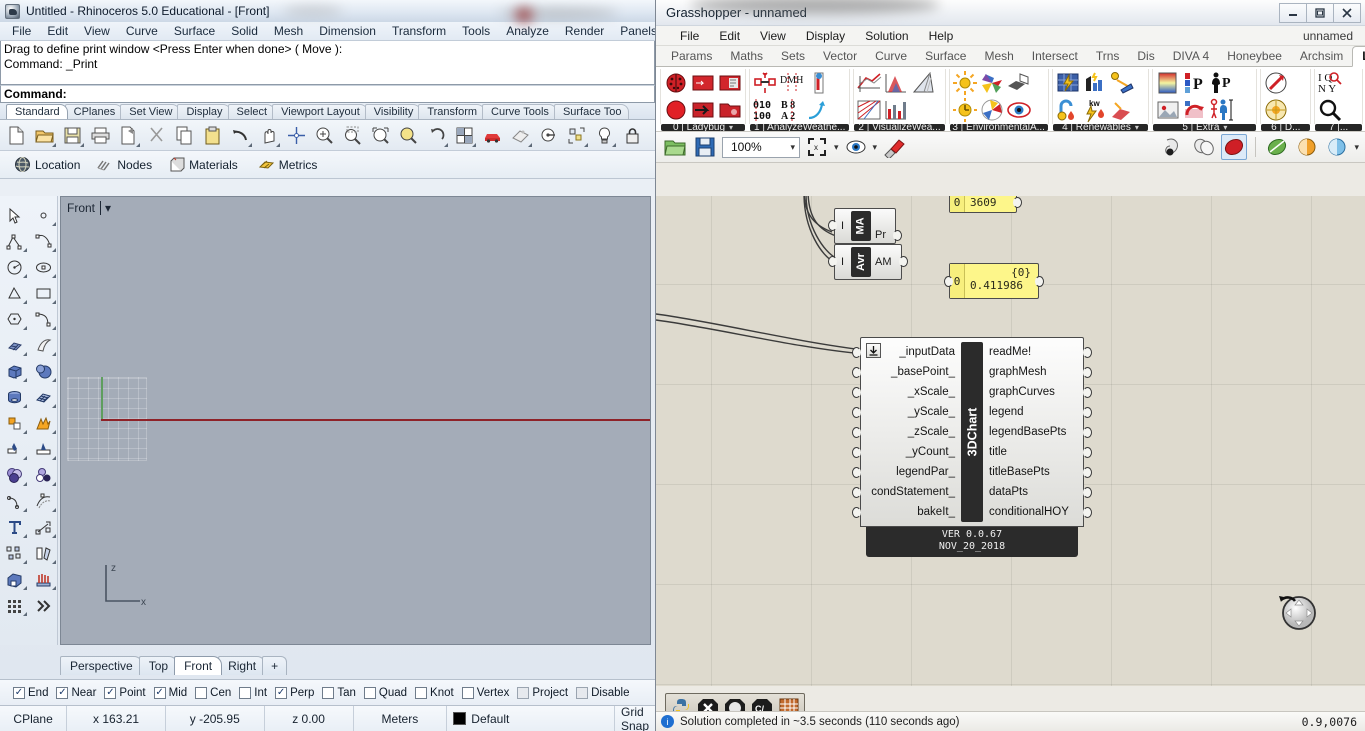 The width and height of the screenshot is (1365, 731). What do you see at coordinates (434, 692) in the screenshot?
I see `osnap-knot: Knot` at bounding box center [434, 692].